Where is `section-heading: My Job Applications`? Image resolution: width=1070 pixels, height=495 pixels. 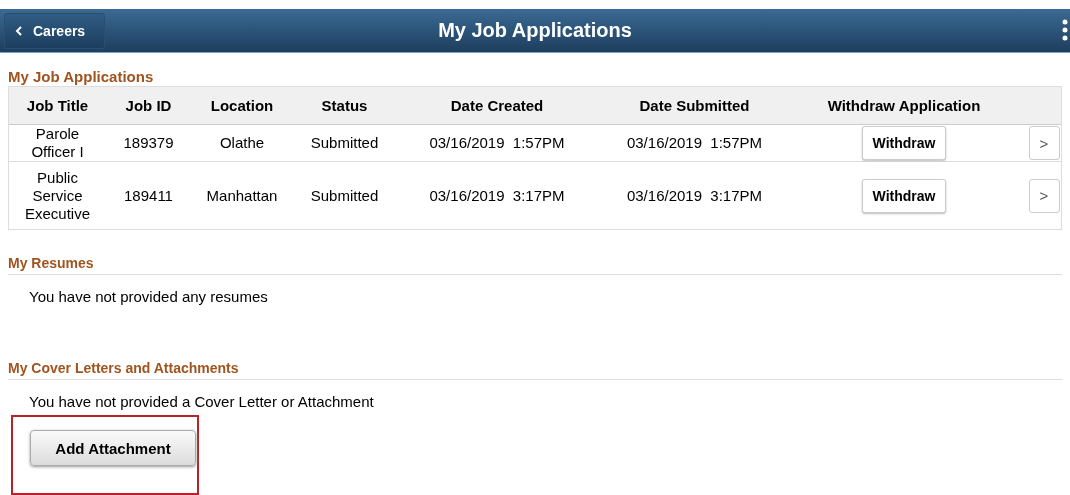
section-heading: My Job Applications is located at coordinates (81, 77).